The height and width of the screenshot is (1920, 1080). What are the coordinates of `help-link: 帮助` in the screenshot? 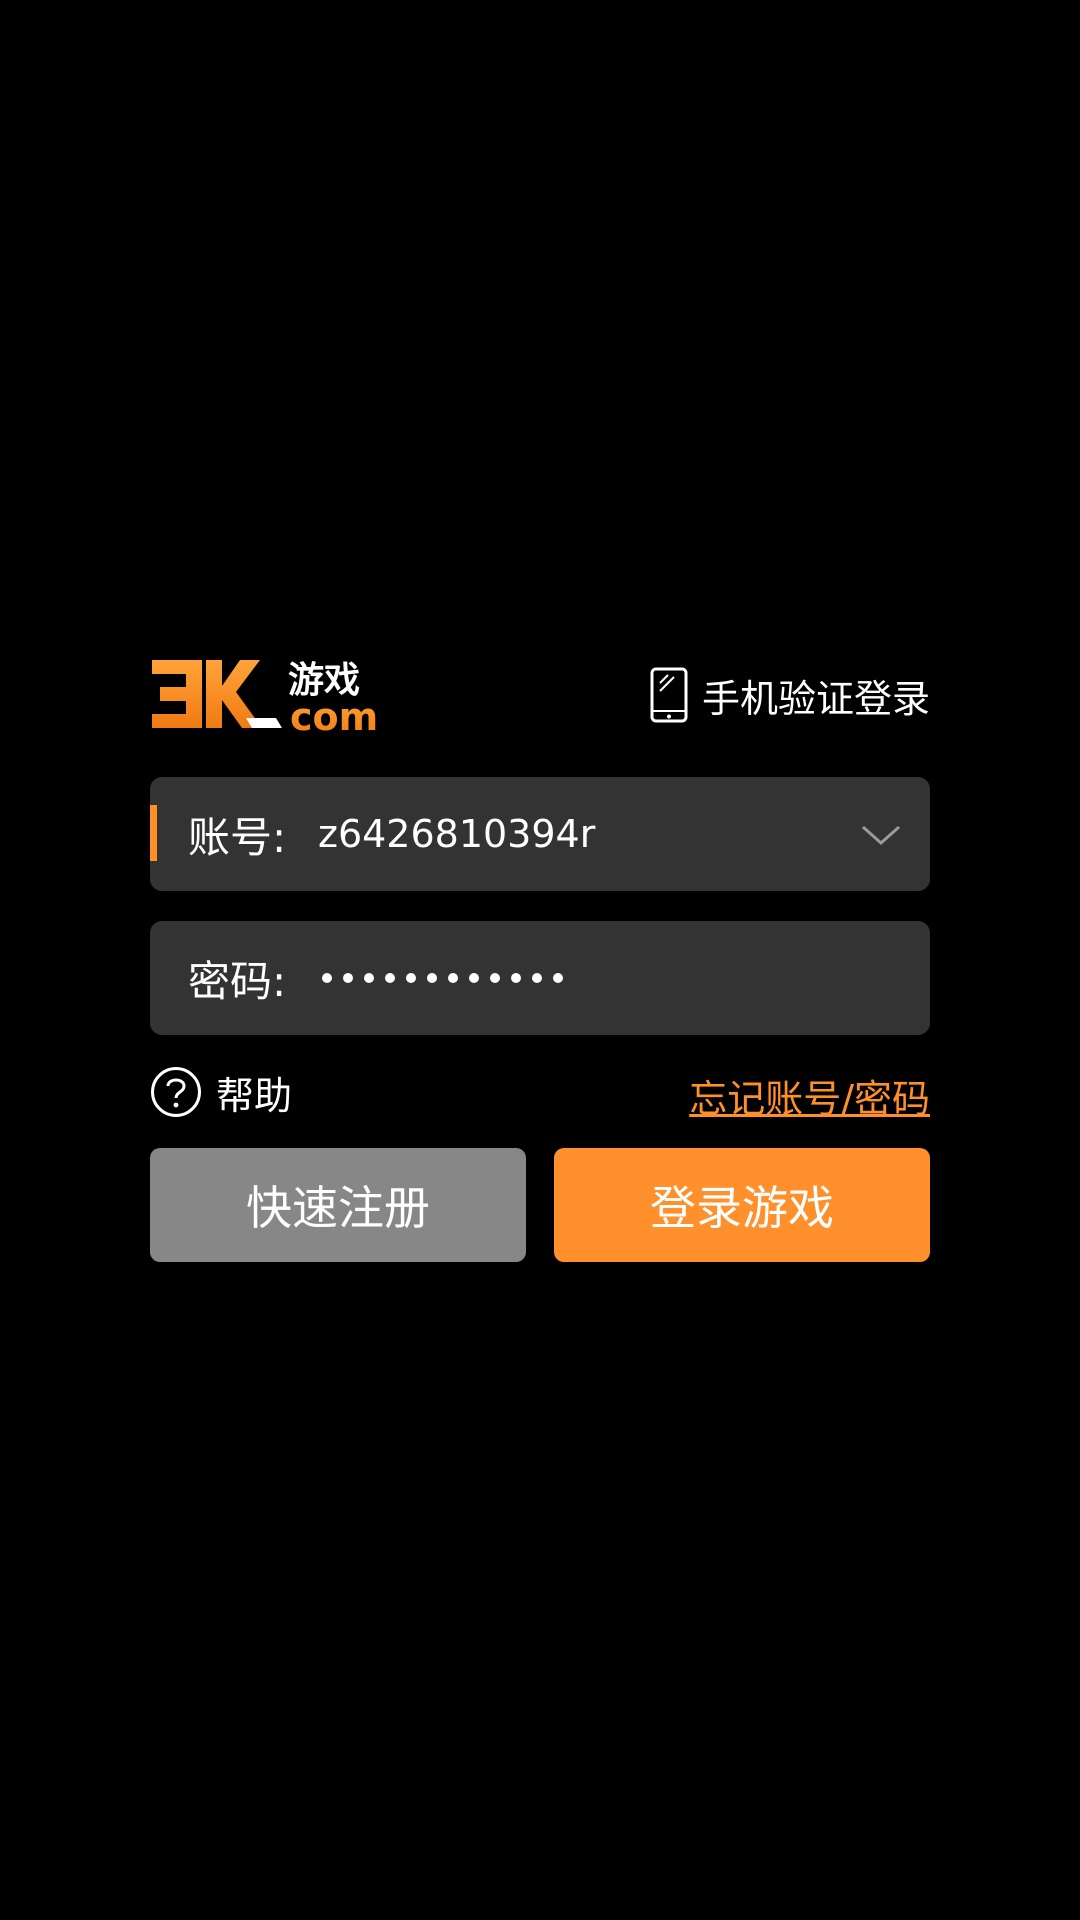 It's located at (221, 1092).